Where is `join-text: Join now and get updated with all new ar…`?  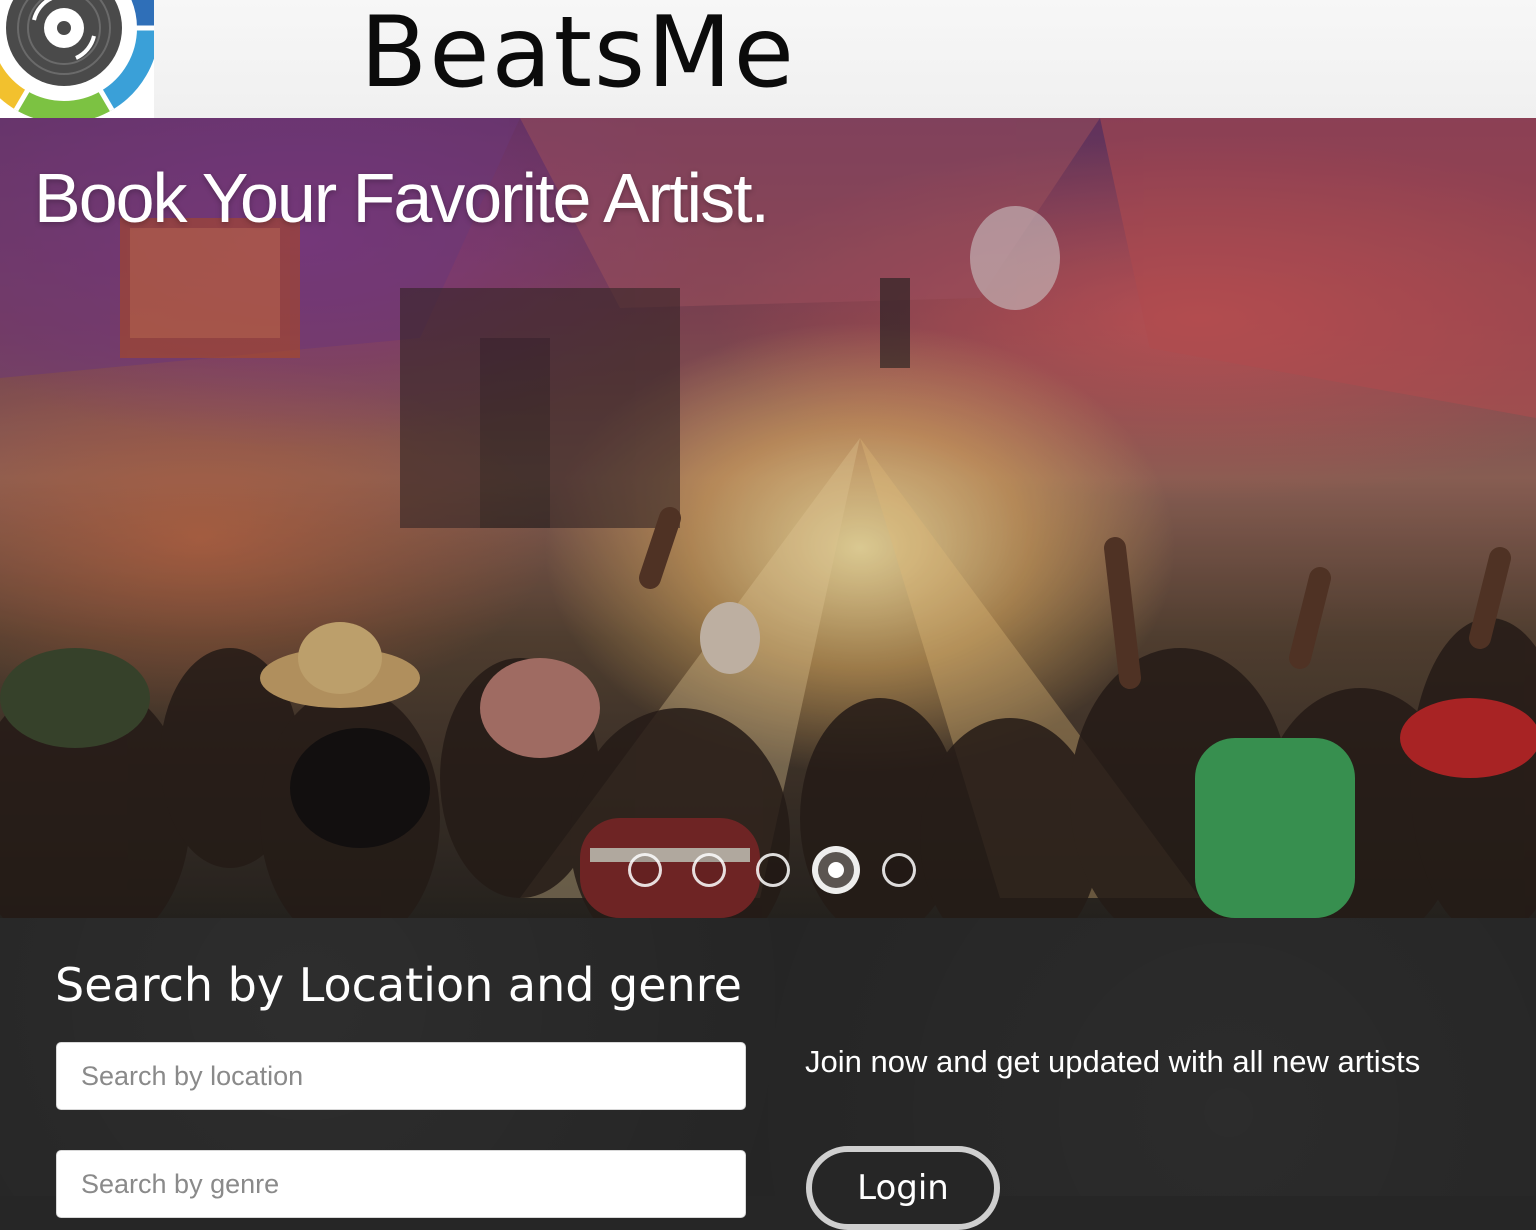
join-text: Join now and get updated with all new ar… is located at coordinates (1113, 1061).